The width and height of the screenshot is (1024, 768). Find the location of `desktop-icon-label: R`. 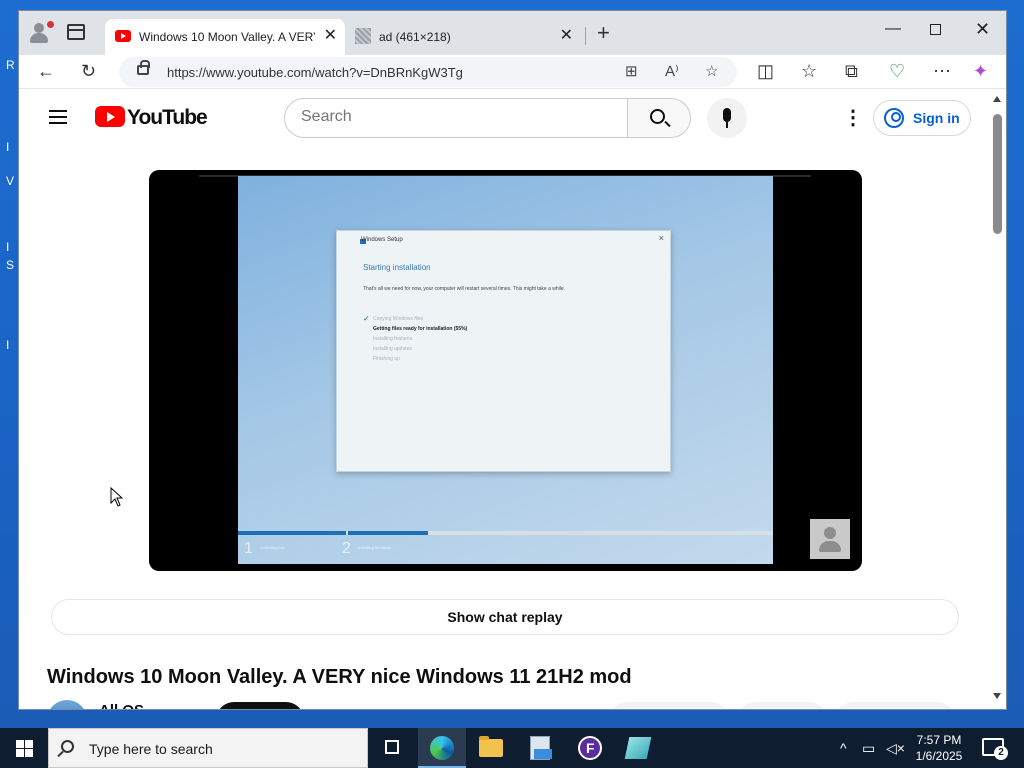

desktop-icon-label: R is located at coordinates (10, 65).